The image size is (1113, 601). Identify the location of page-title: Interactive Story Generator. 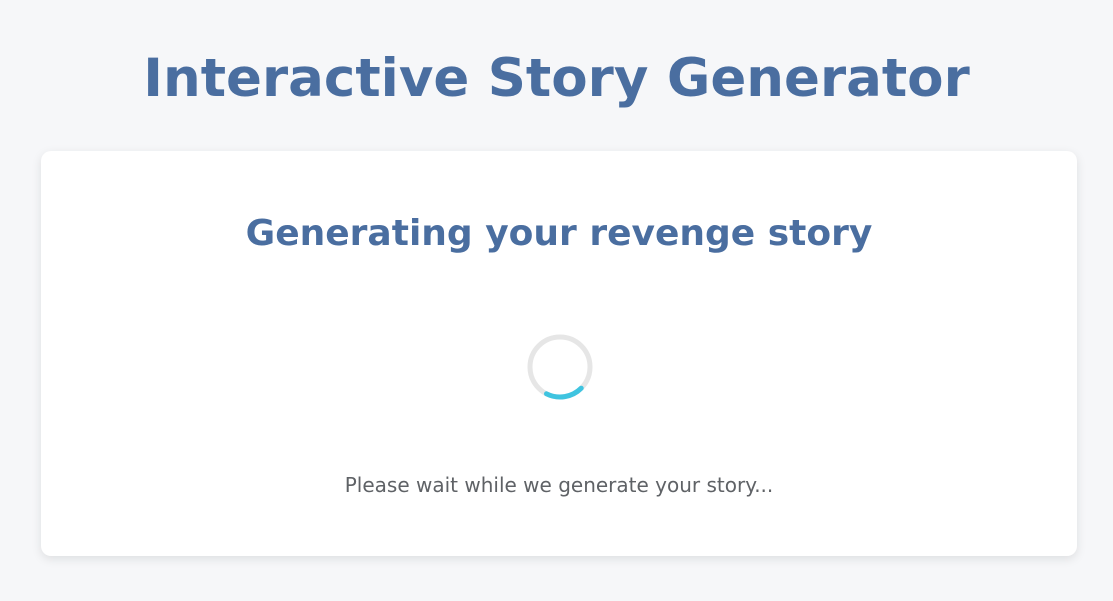
(556, 78).